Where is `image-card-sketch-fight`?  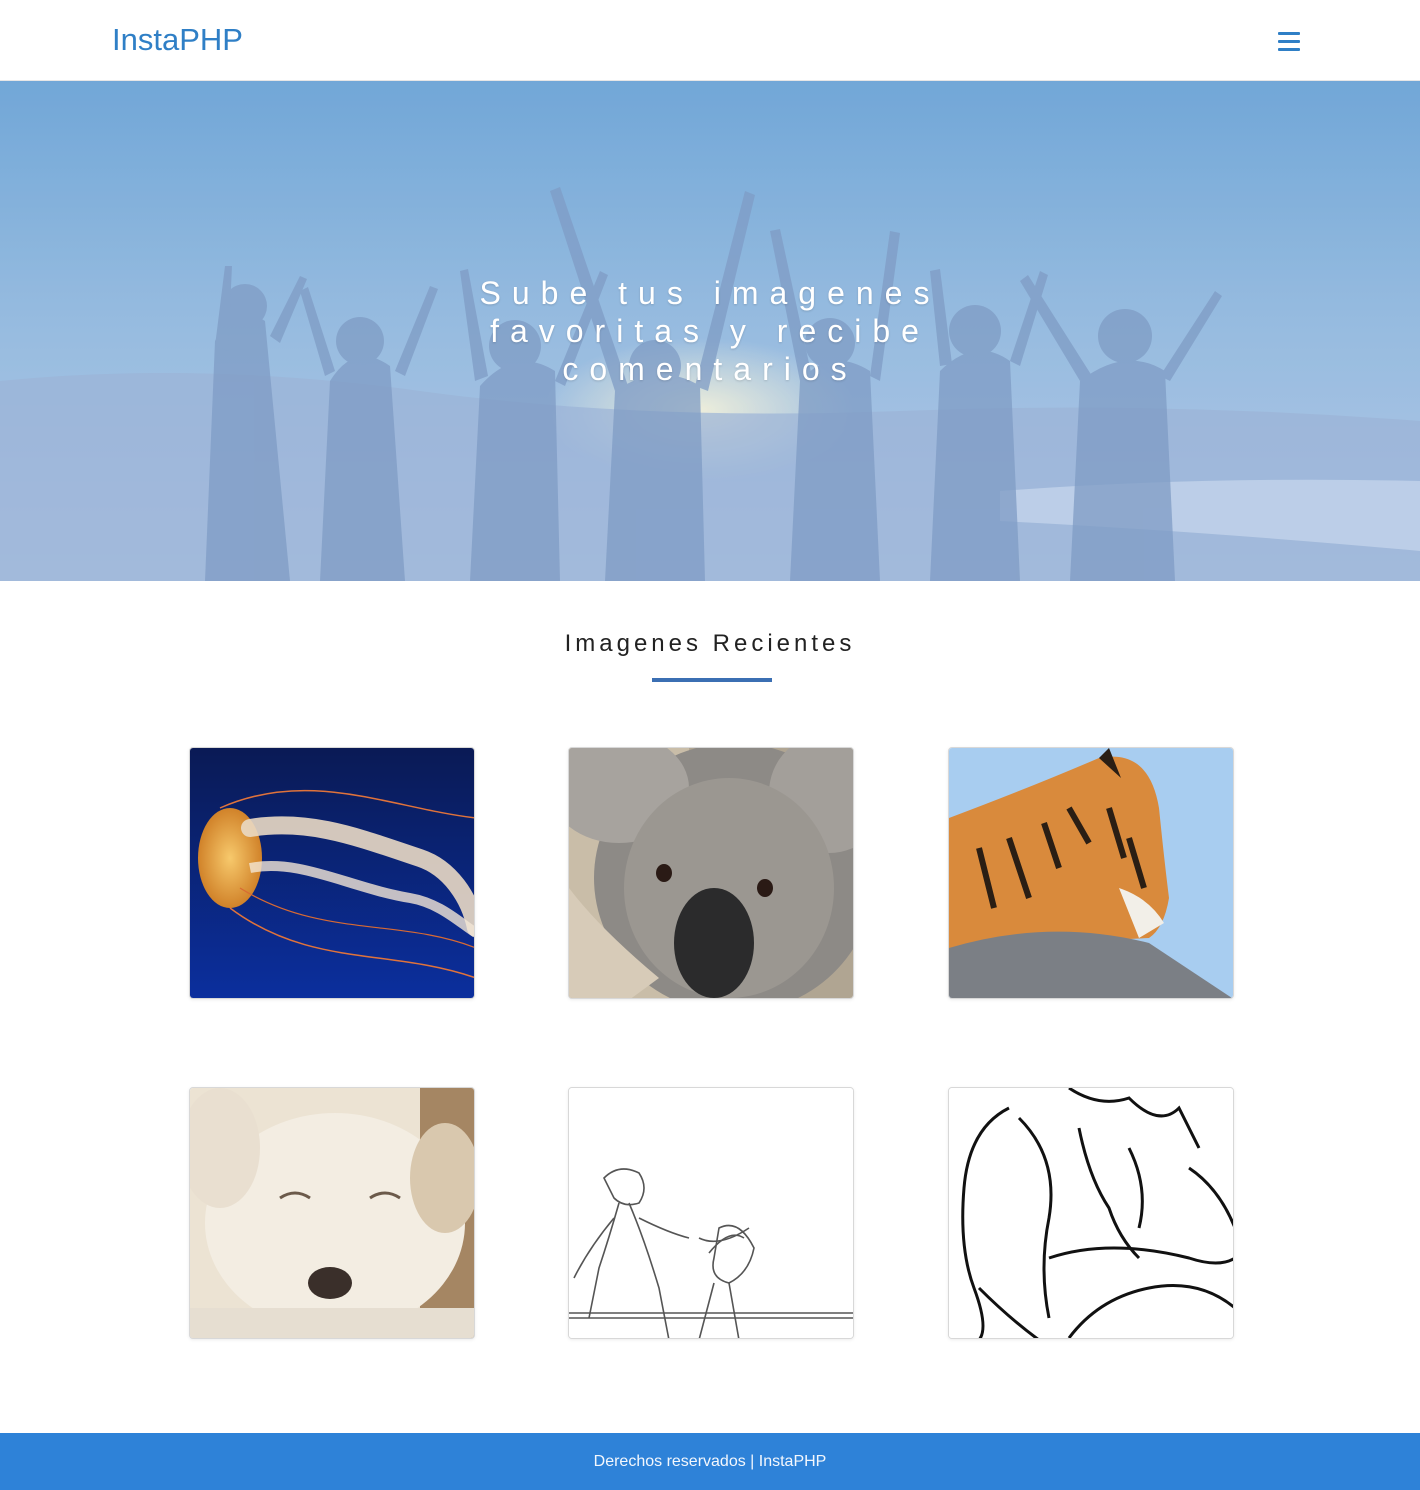 image-card-sketch-fight is located at coordinates (711, 1213).